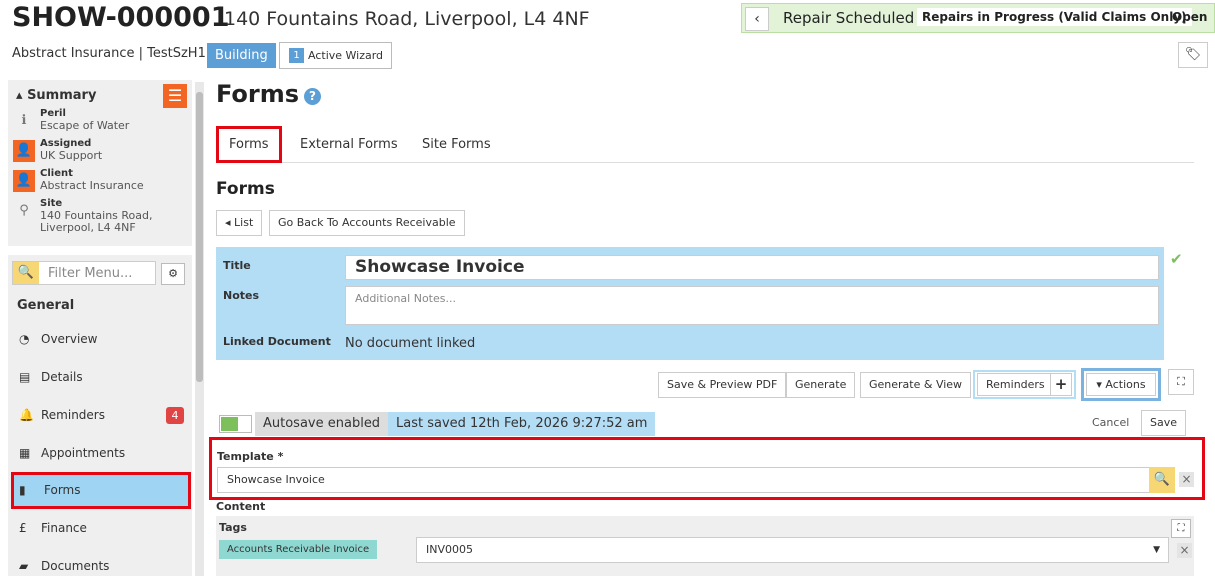 The image size is (1215, 585). I want to click on summary-title: ▴ Summary, so click(56, 95).